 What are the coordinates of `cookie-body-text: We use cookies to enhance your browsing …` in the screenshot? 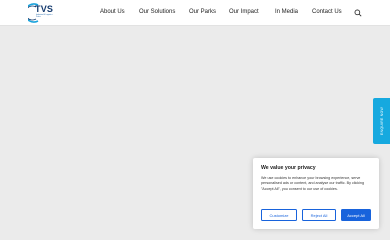 It's located at (313, 183).